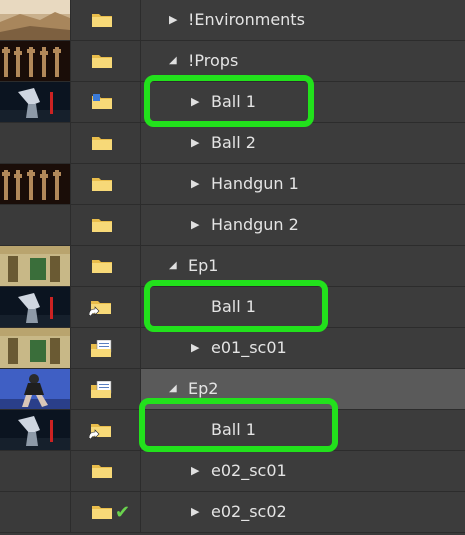  I want to click on row-label: e01_sc01, so click(249, 347).